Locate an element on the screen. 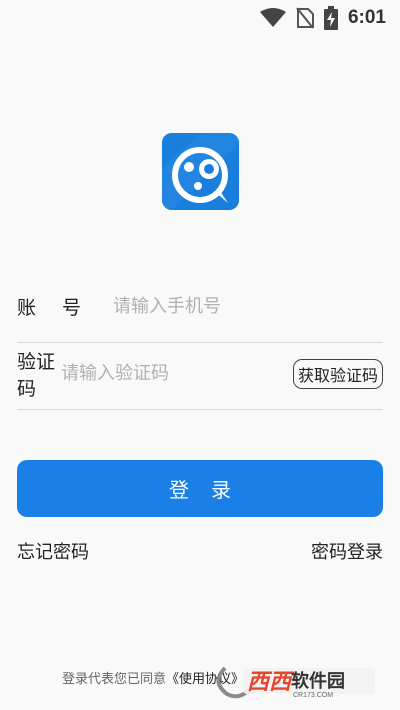 The image size is (400, 710). verification-code-input is located at coordinates (176, 373).